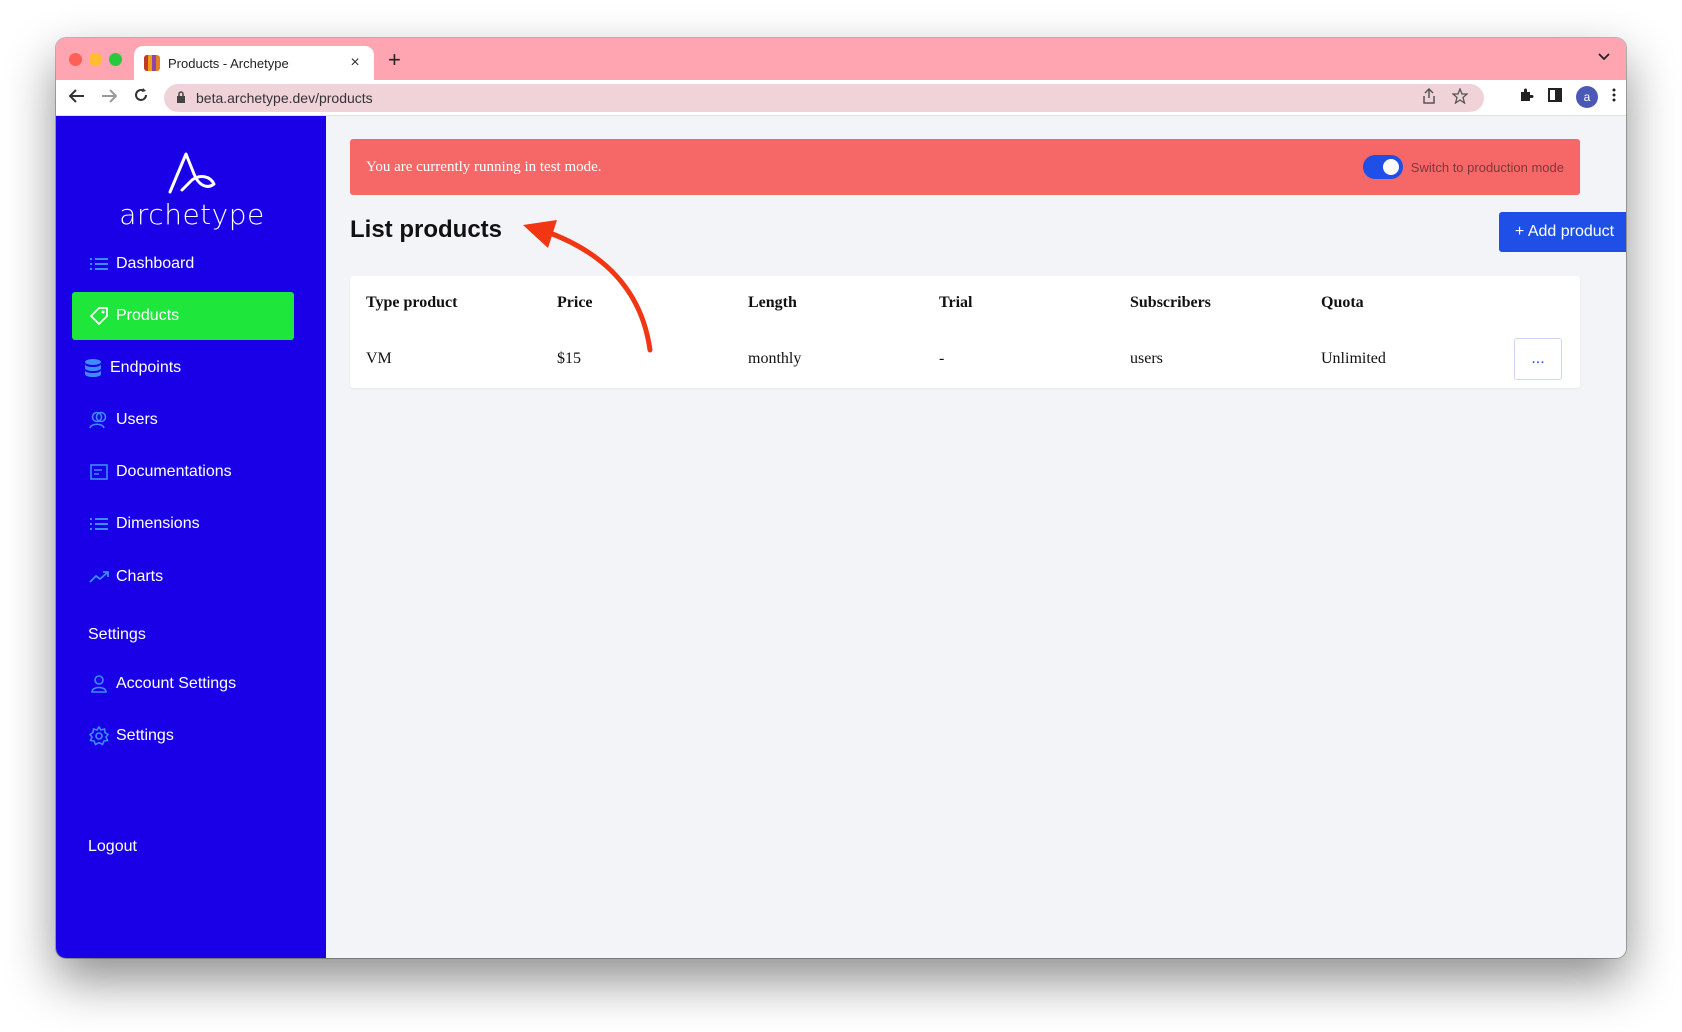  What do you see at coordinates (1460, 97) in the screenshot?
I see `bookmark-star-icon` at bounding box center [1460, 97].